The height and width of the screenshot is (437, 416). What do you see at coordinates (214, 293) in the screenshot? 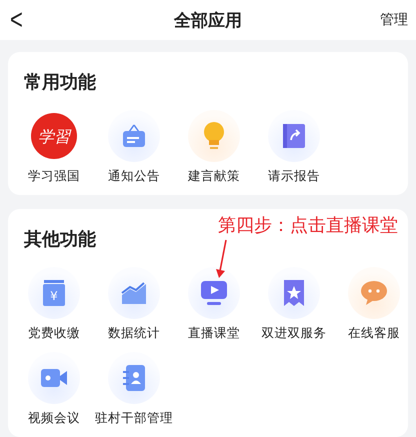
I see `play-screen-icon` at bounding box center [214, 293].